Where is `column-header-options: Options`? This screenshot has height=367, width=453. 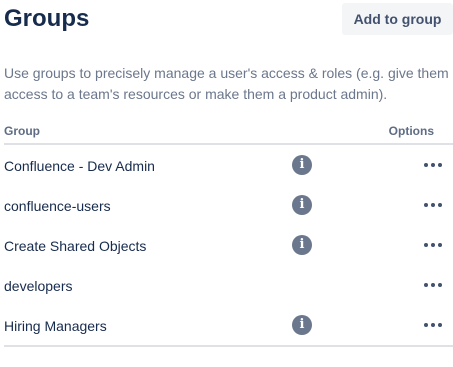
column-header-options: Options is located at coordinates (411, 131).